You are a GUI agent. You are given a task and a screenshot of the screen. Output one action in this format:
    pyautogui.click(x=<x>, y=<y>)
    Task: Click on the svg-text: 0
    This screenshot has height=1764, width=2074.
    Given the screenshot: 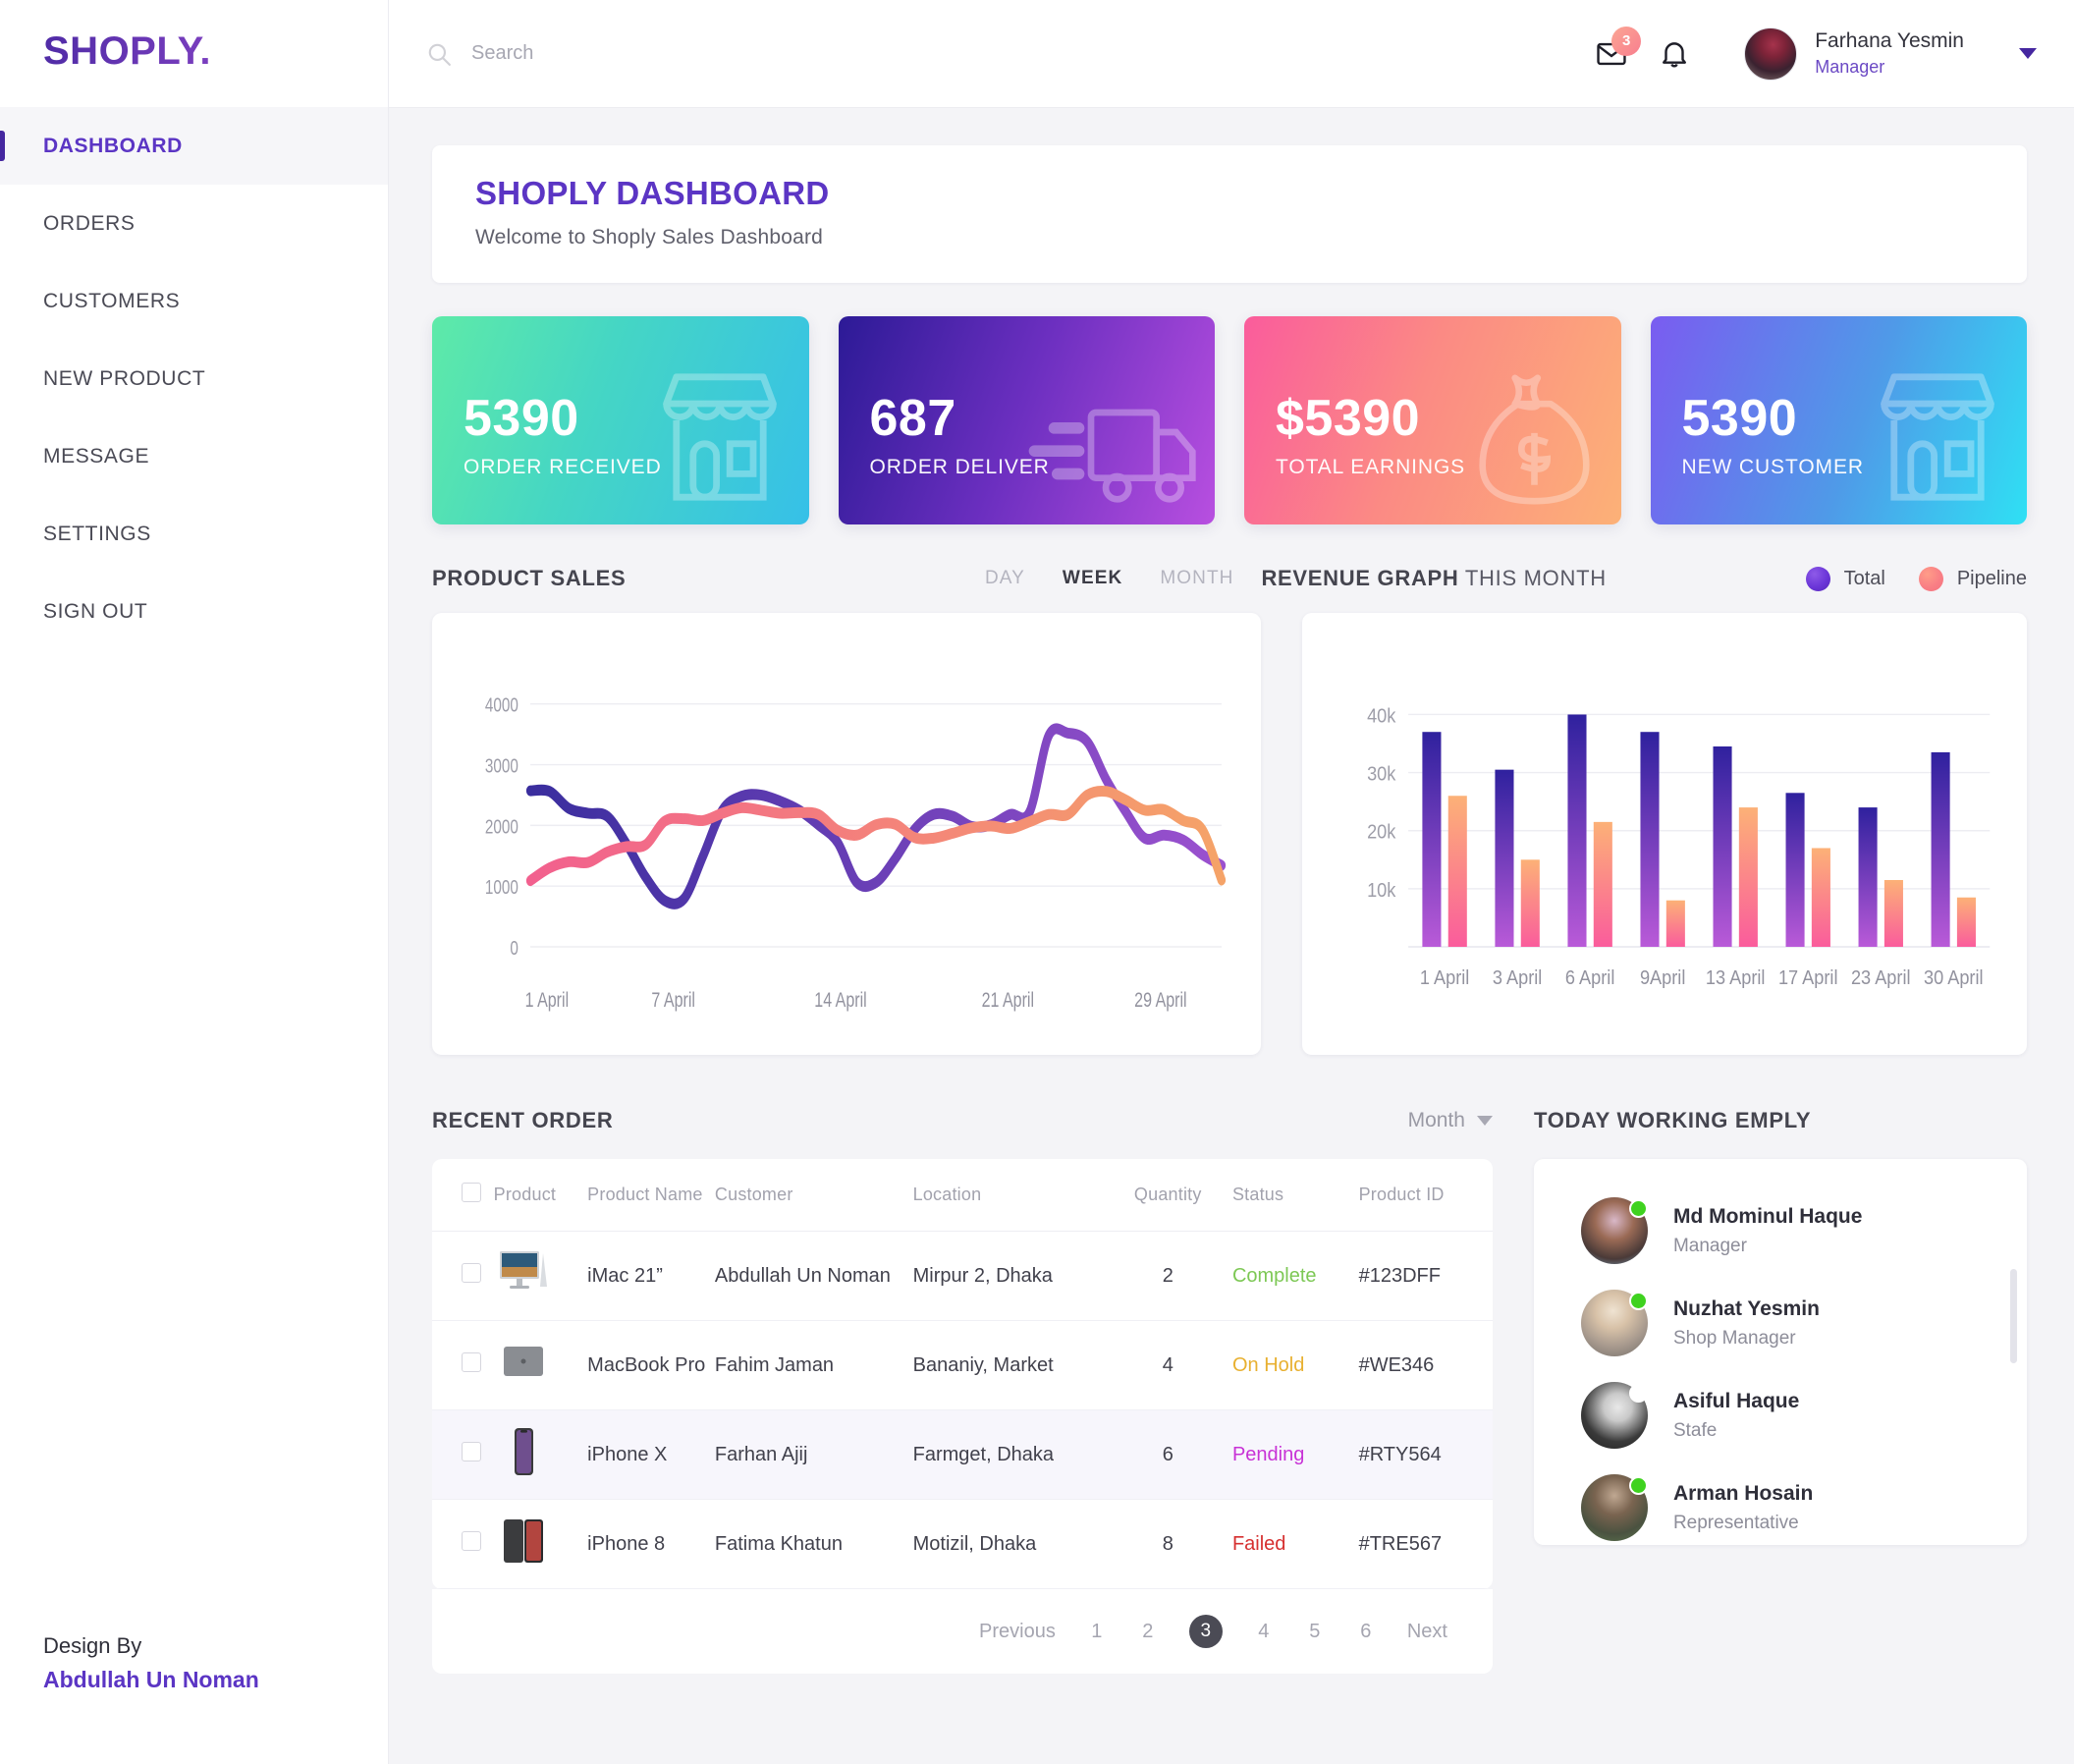 What is the action you would take?
    pyautogui.click(x=514, y=948)
    